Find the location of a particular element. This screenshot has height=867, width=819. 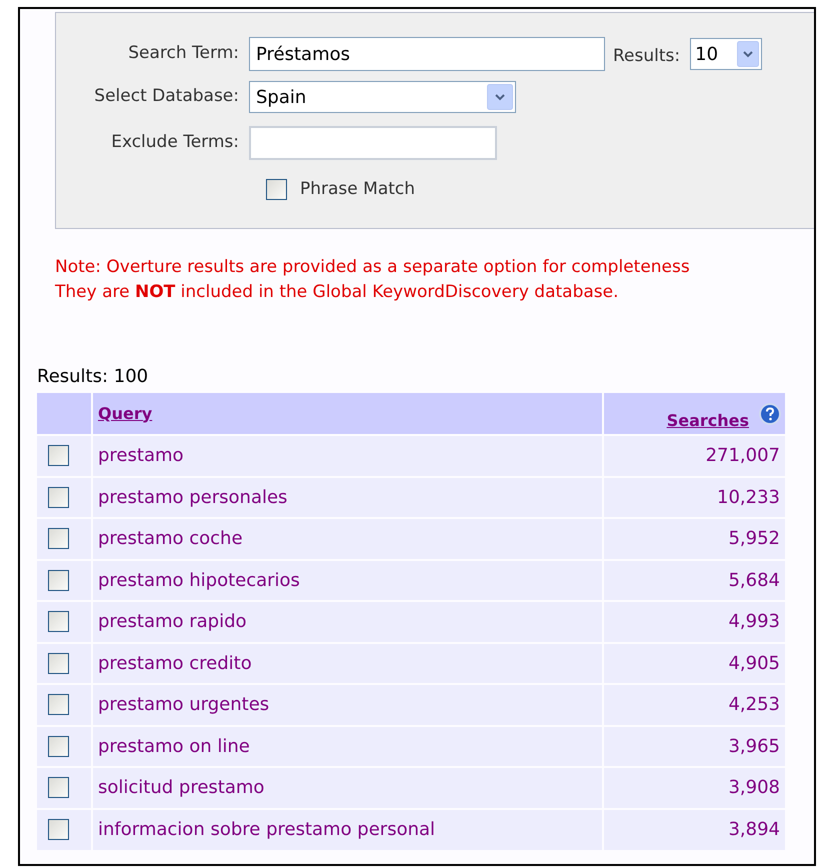

field-label: Exclude Terms: is located at coordinates (175, 142).